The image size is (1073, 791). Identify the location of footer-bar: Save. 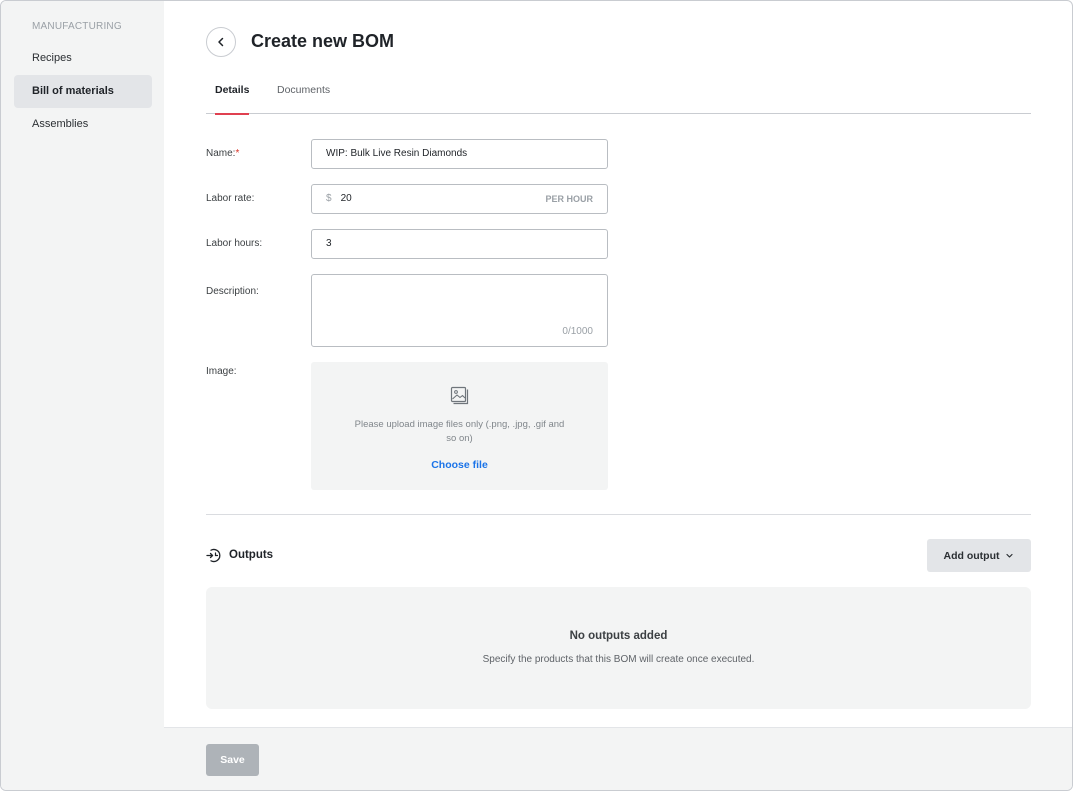
(618, 758).